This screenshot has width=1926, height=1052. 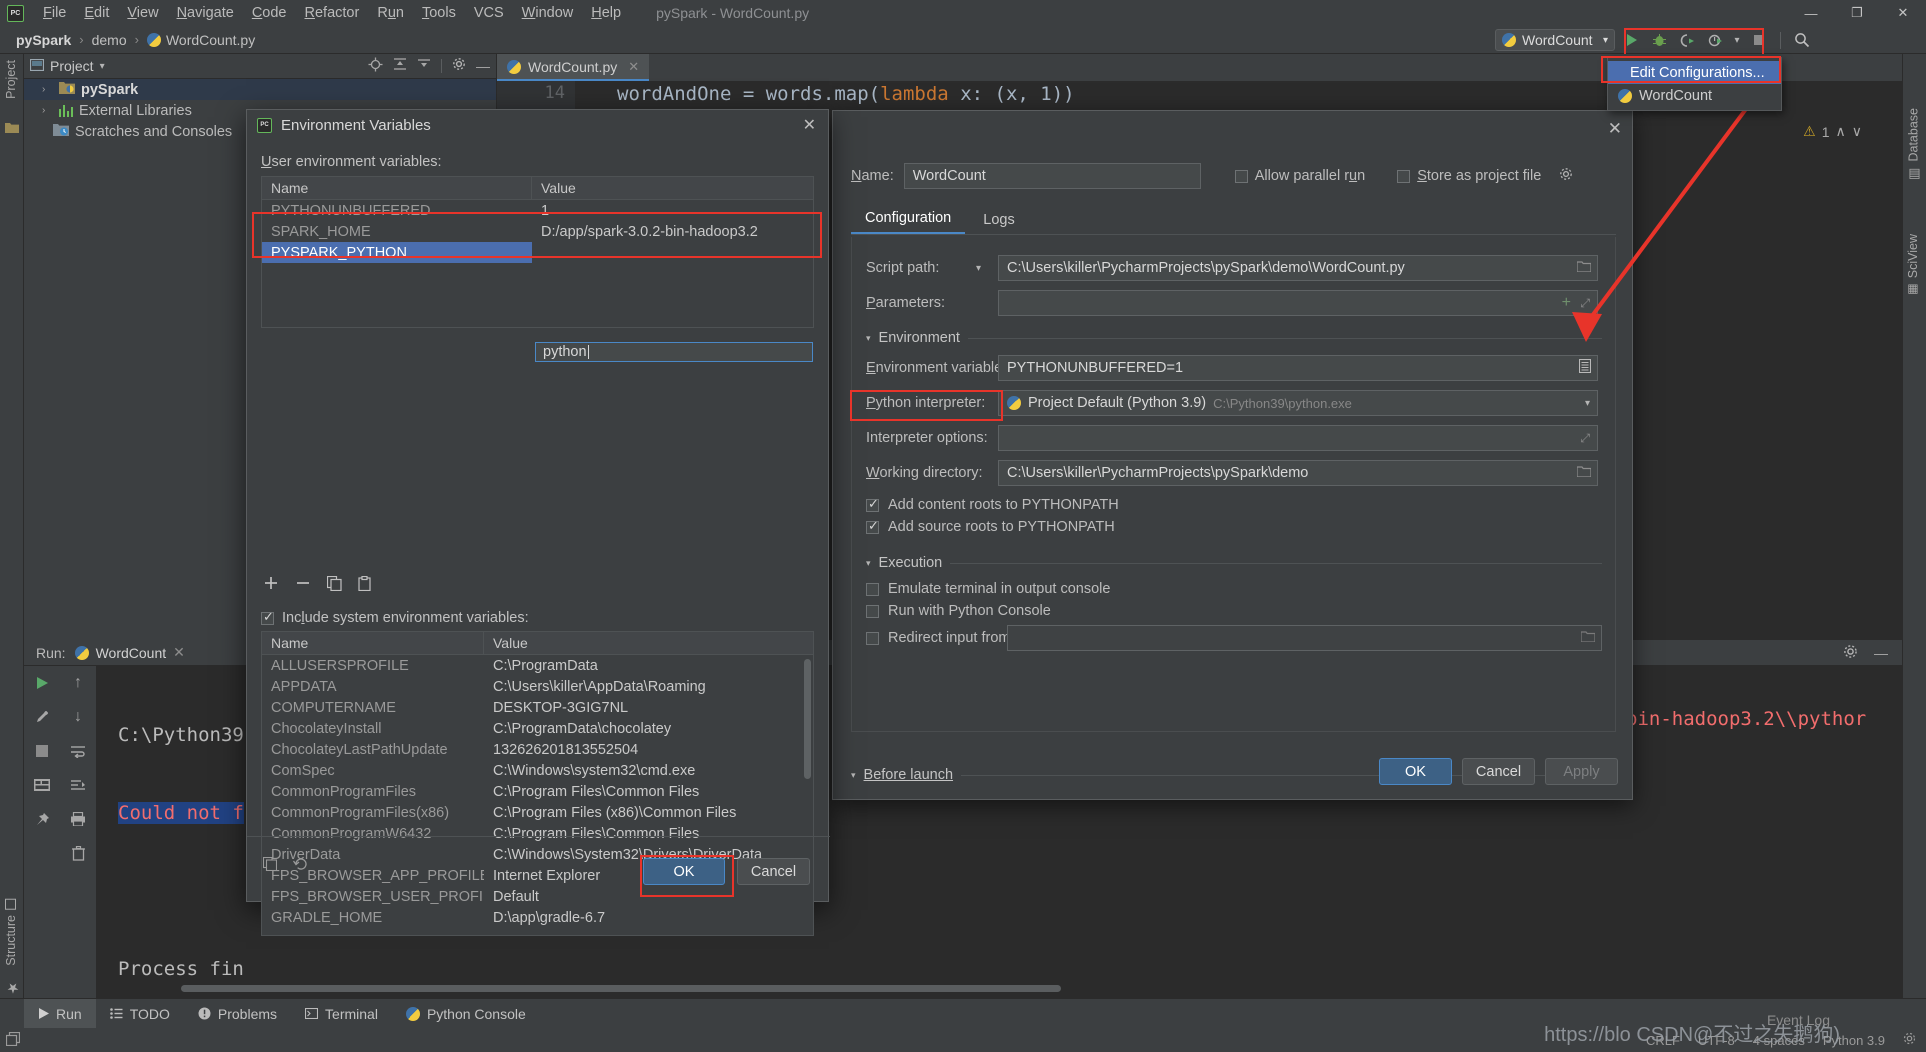 I want to click on pin-icon, so click(x=42, y=819).